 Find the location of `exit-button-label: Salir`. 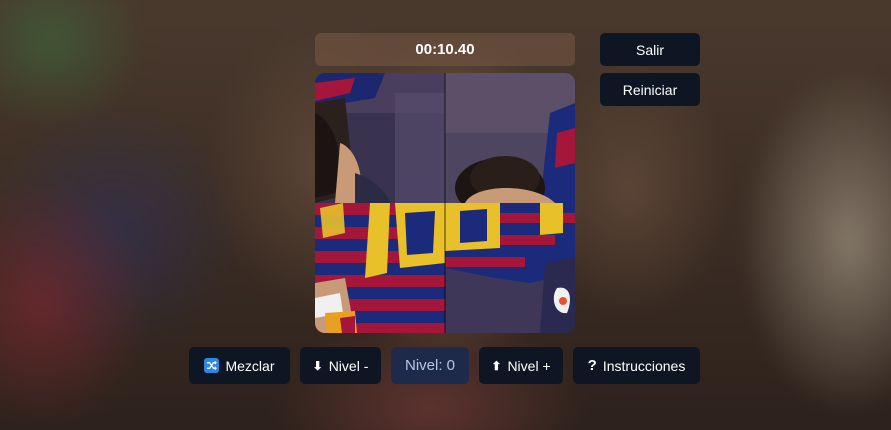

exit-button-label: Salir is located at coordinates (649, 49).